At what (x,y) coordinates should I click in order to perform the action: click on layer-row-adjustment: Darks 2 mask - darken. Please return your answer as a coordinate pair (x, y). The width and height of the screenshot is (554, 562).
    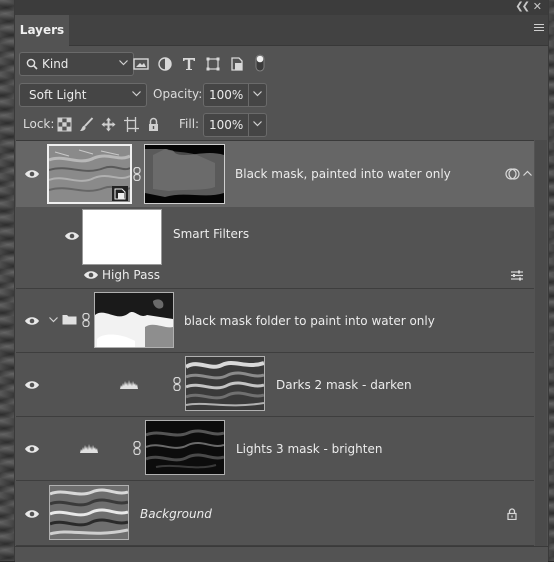
    Looking at the image, I should click on (275, 385).